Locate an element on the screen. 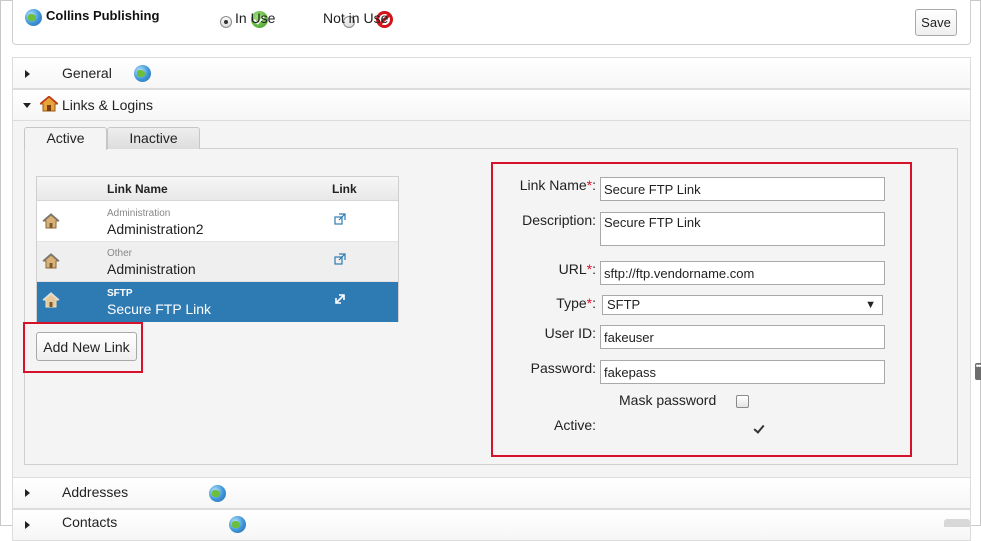  table-row: Administration Administration2 is located at coordinates (217, 222).